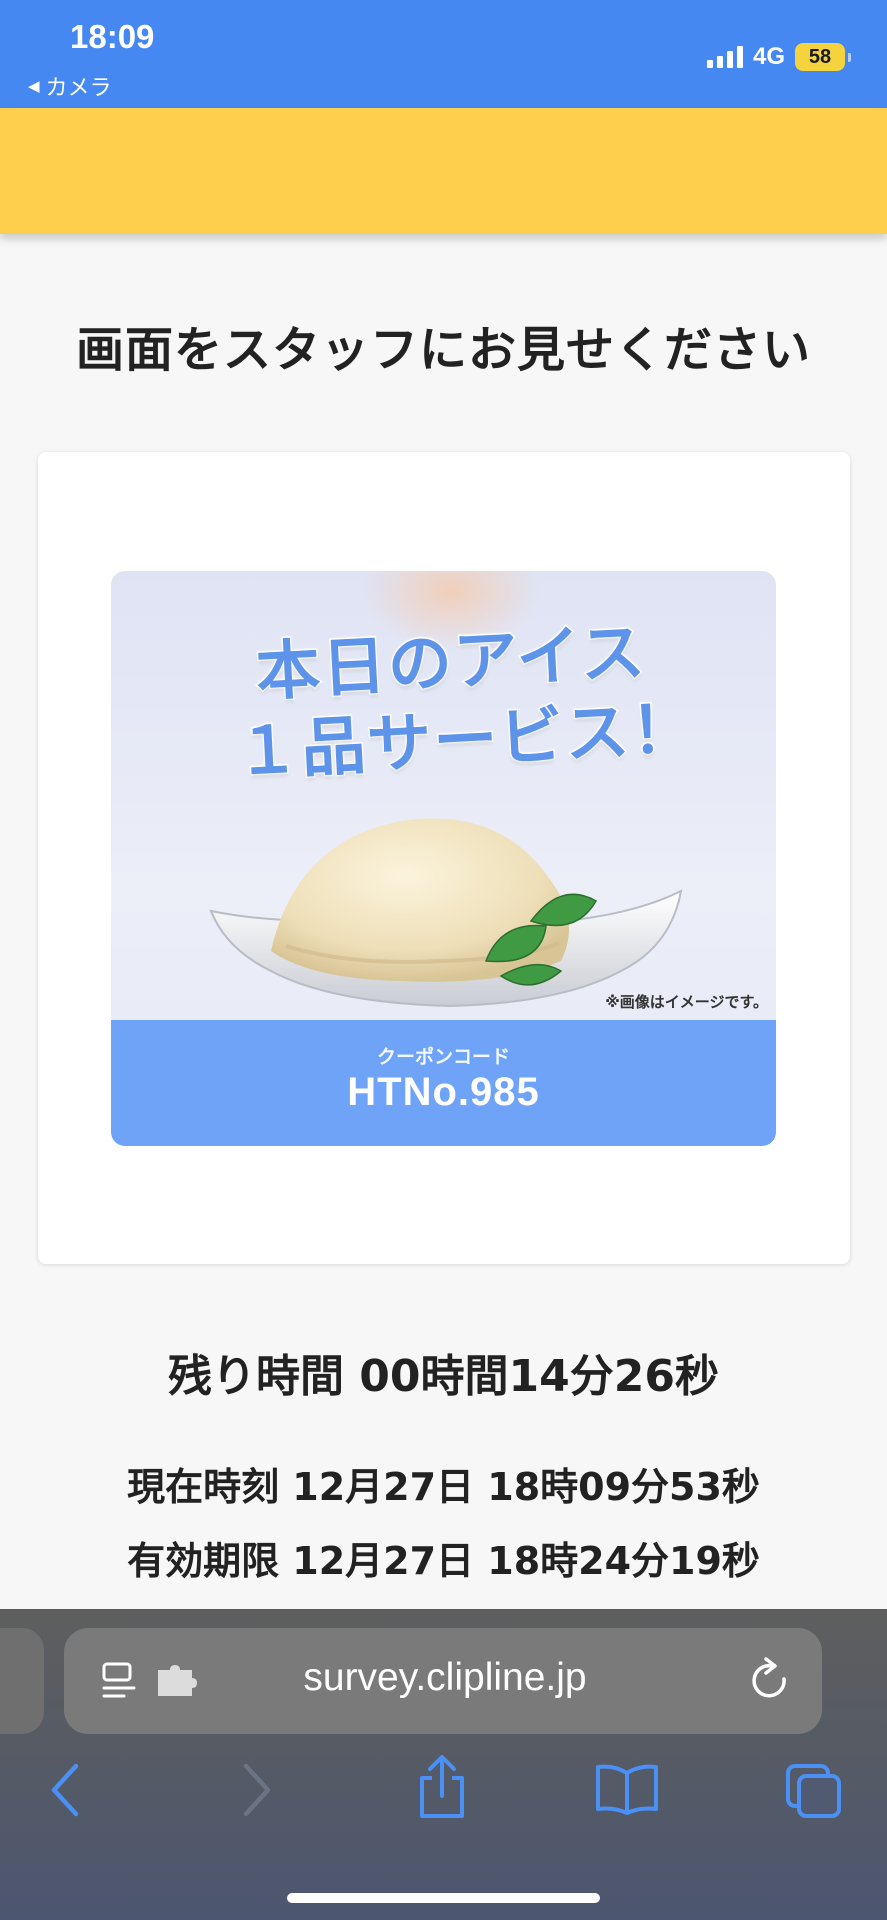 The height and width of the screenshot is (1920, 887). Describe the element at coordinates (443, 1057) in the screenshot. I see `coupon-code-label: クーポンコード` at that location.